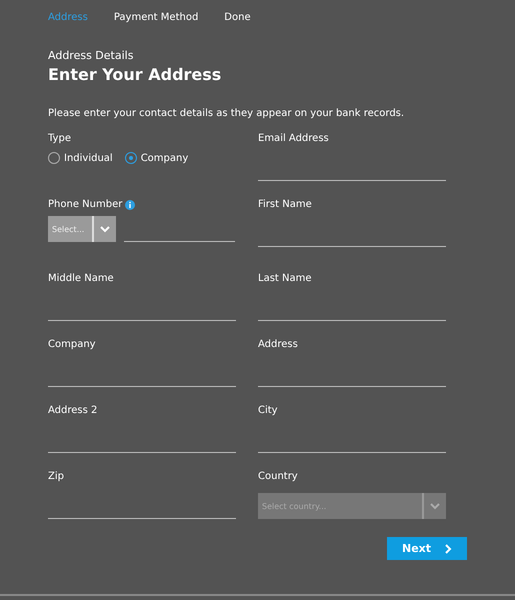 This screenshot has height=600, width=515. What do you see at coordinates (294, 138) in the screenshot?
I see `field-label: Email Address` at bounding box center [294, 138].